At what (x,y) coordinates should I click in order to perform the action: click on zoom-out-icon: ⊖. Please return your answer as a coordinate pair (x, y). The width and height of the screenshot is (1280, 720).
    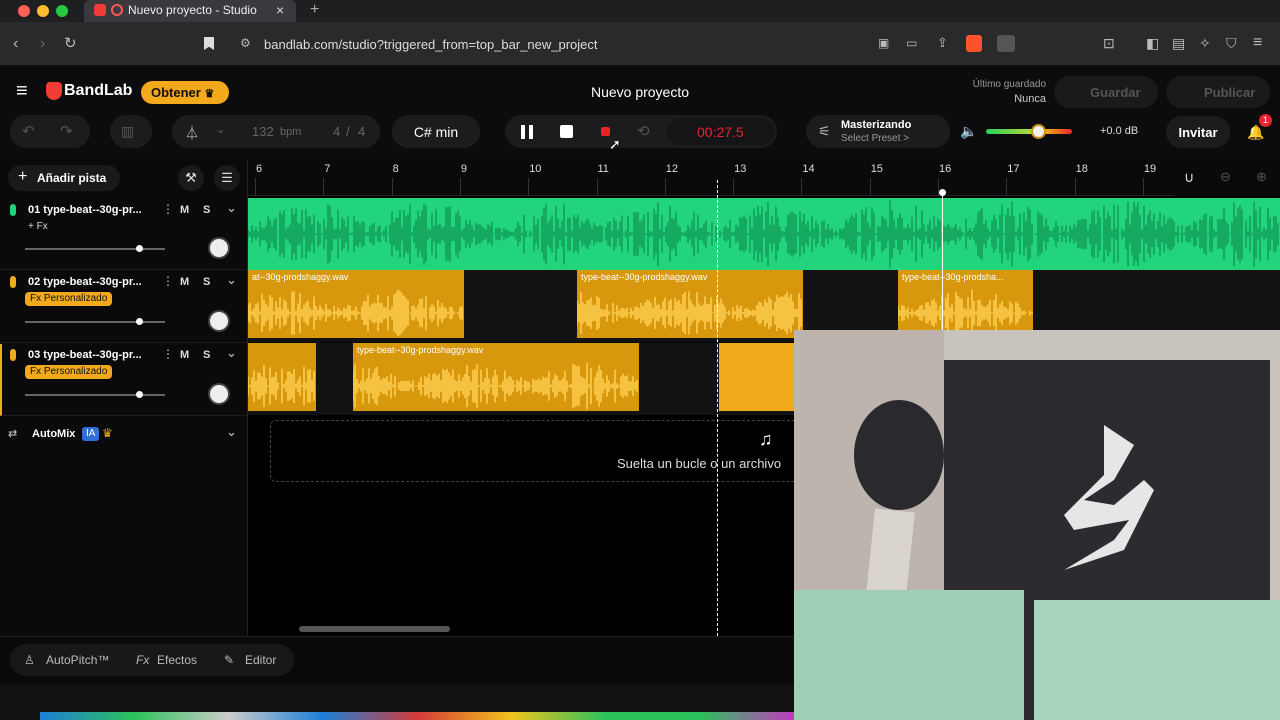
    Looking at the image, I should click on (1225, 177).